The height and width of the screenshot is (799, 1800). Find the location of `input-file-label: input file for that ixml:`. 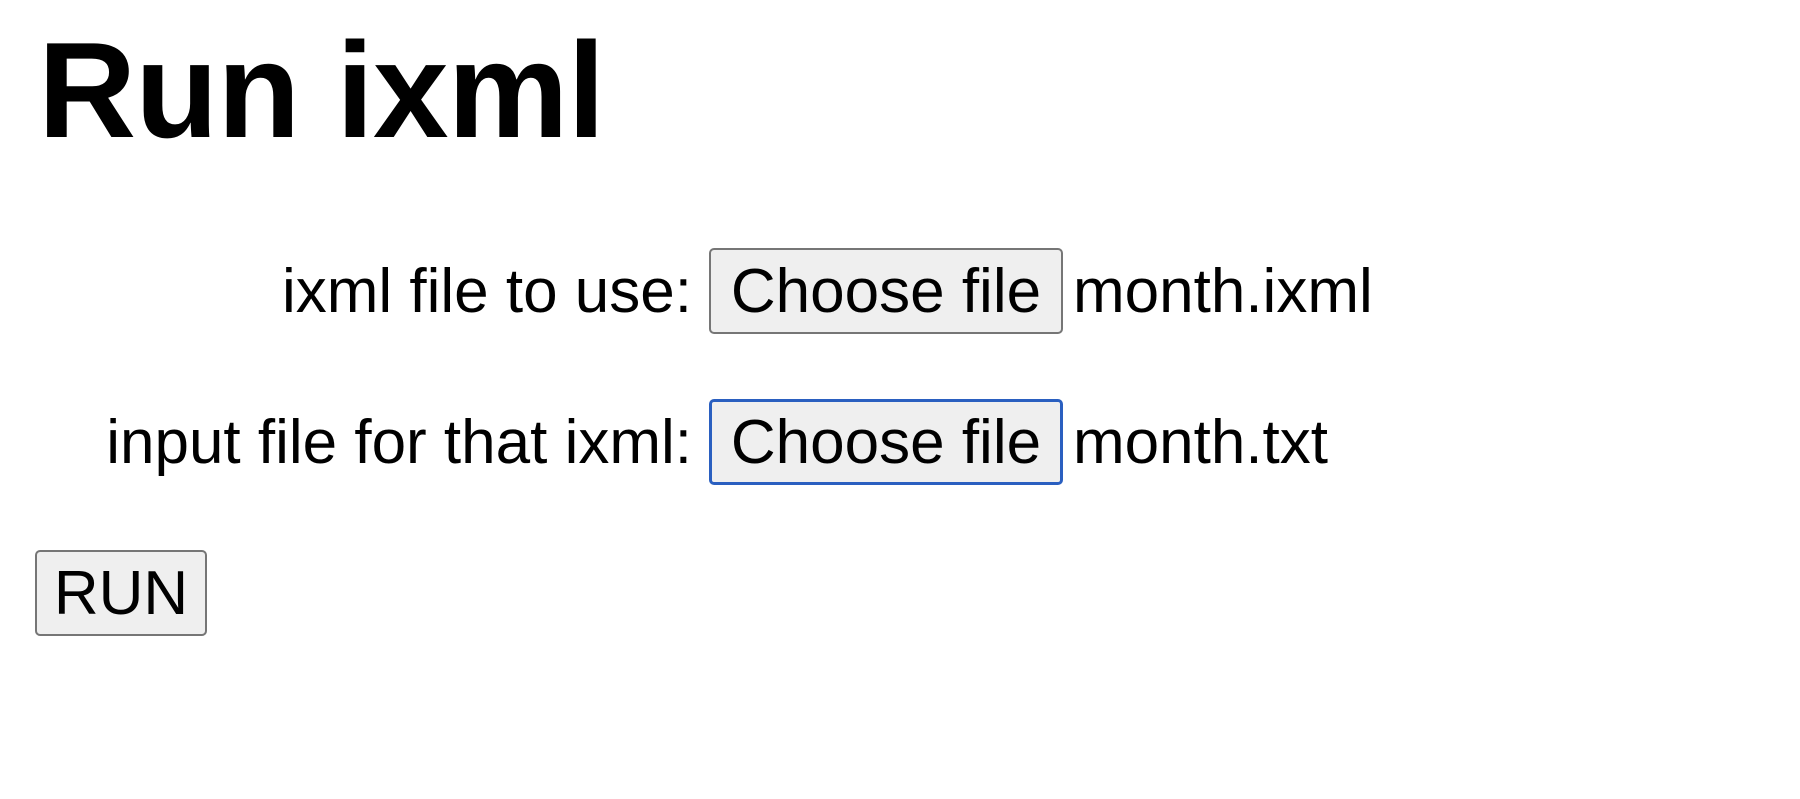

input-file-label: input file for that ixml: is located at coordinates (399, 442).